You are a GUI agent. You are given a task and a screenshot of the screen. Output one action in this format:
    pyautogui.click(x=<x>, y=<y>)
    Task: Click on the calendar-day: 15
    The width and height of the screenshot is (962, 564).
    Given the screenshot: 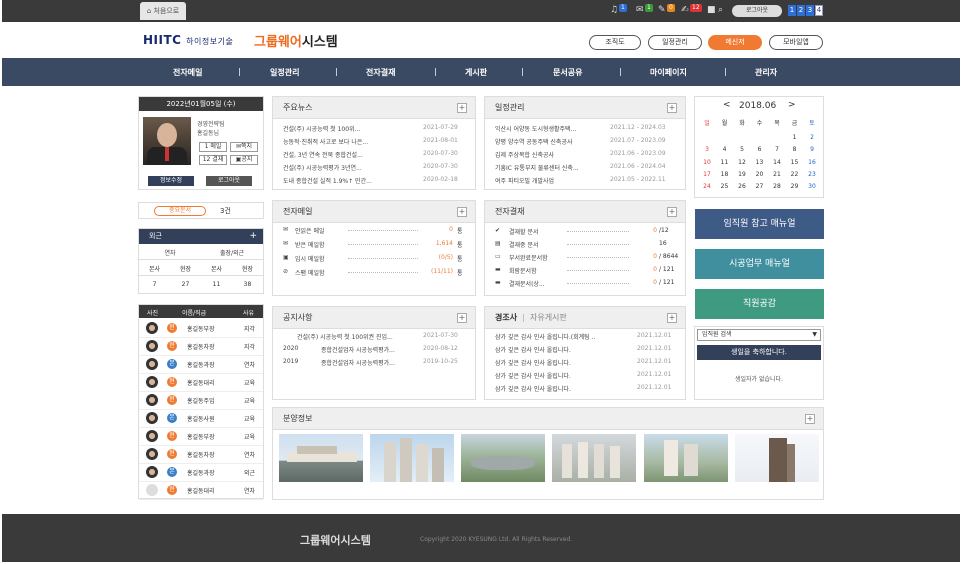 What is the action you would take?
    pyautogui.click(x=795, y=162)
    